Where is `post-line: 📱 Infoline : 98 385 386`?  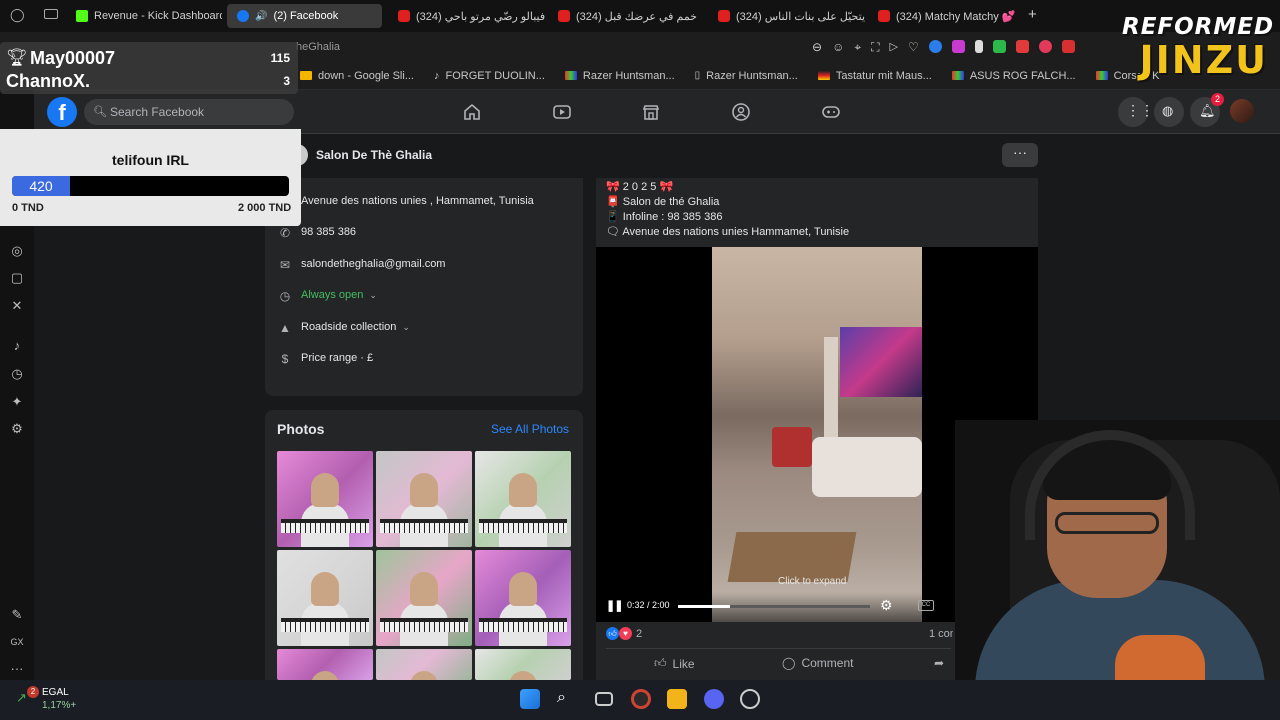
post-line: 📱 Infoline : 98 385 386 is located at coordinates (664, 217).